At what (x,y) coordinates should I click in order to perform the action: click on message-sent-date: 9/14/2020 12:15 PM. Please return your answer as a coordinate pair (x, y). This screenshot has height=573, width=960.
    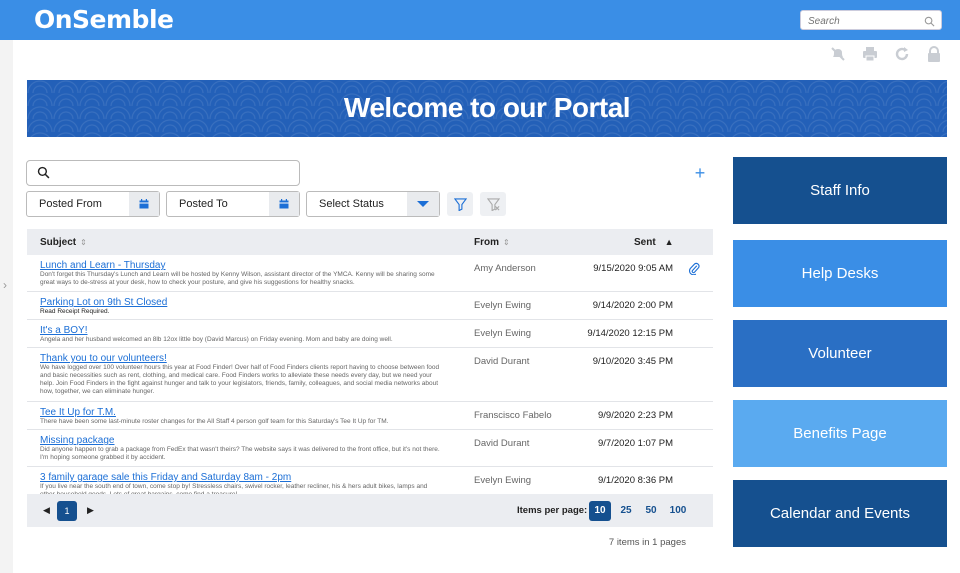
    Looking at the image, I should click on (630, 333).